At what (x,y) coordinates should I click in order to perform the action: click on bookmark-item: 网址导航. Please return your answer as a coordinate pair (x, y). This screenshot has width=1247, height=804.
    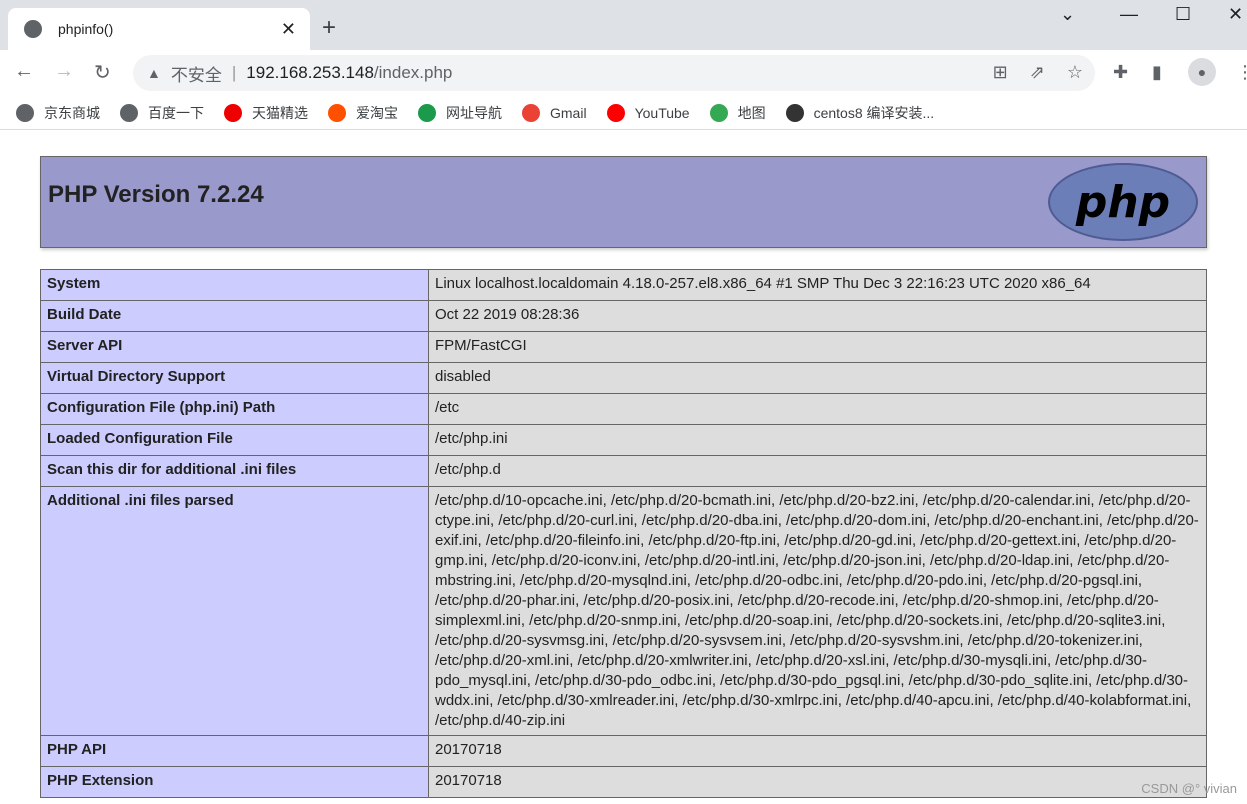
    Looking at the image, I should click on (460, 113).